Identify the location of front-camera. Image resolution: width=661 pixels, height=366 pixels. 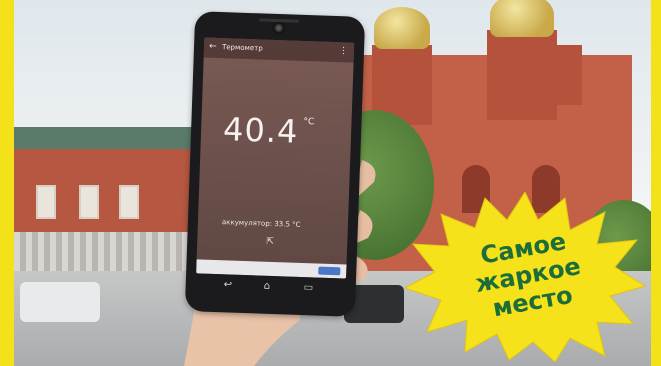
(278, 28).